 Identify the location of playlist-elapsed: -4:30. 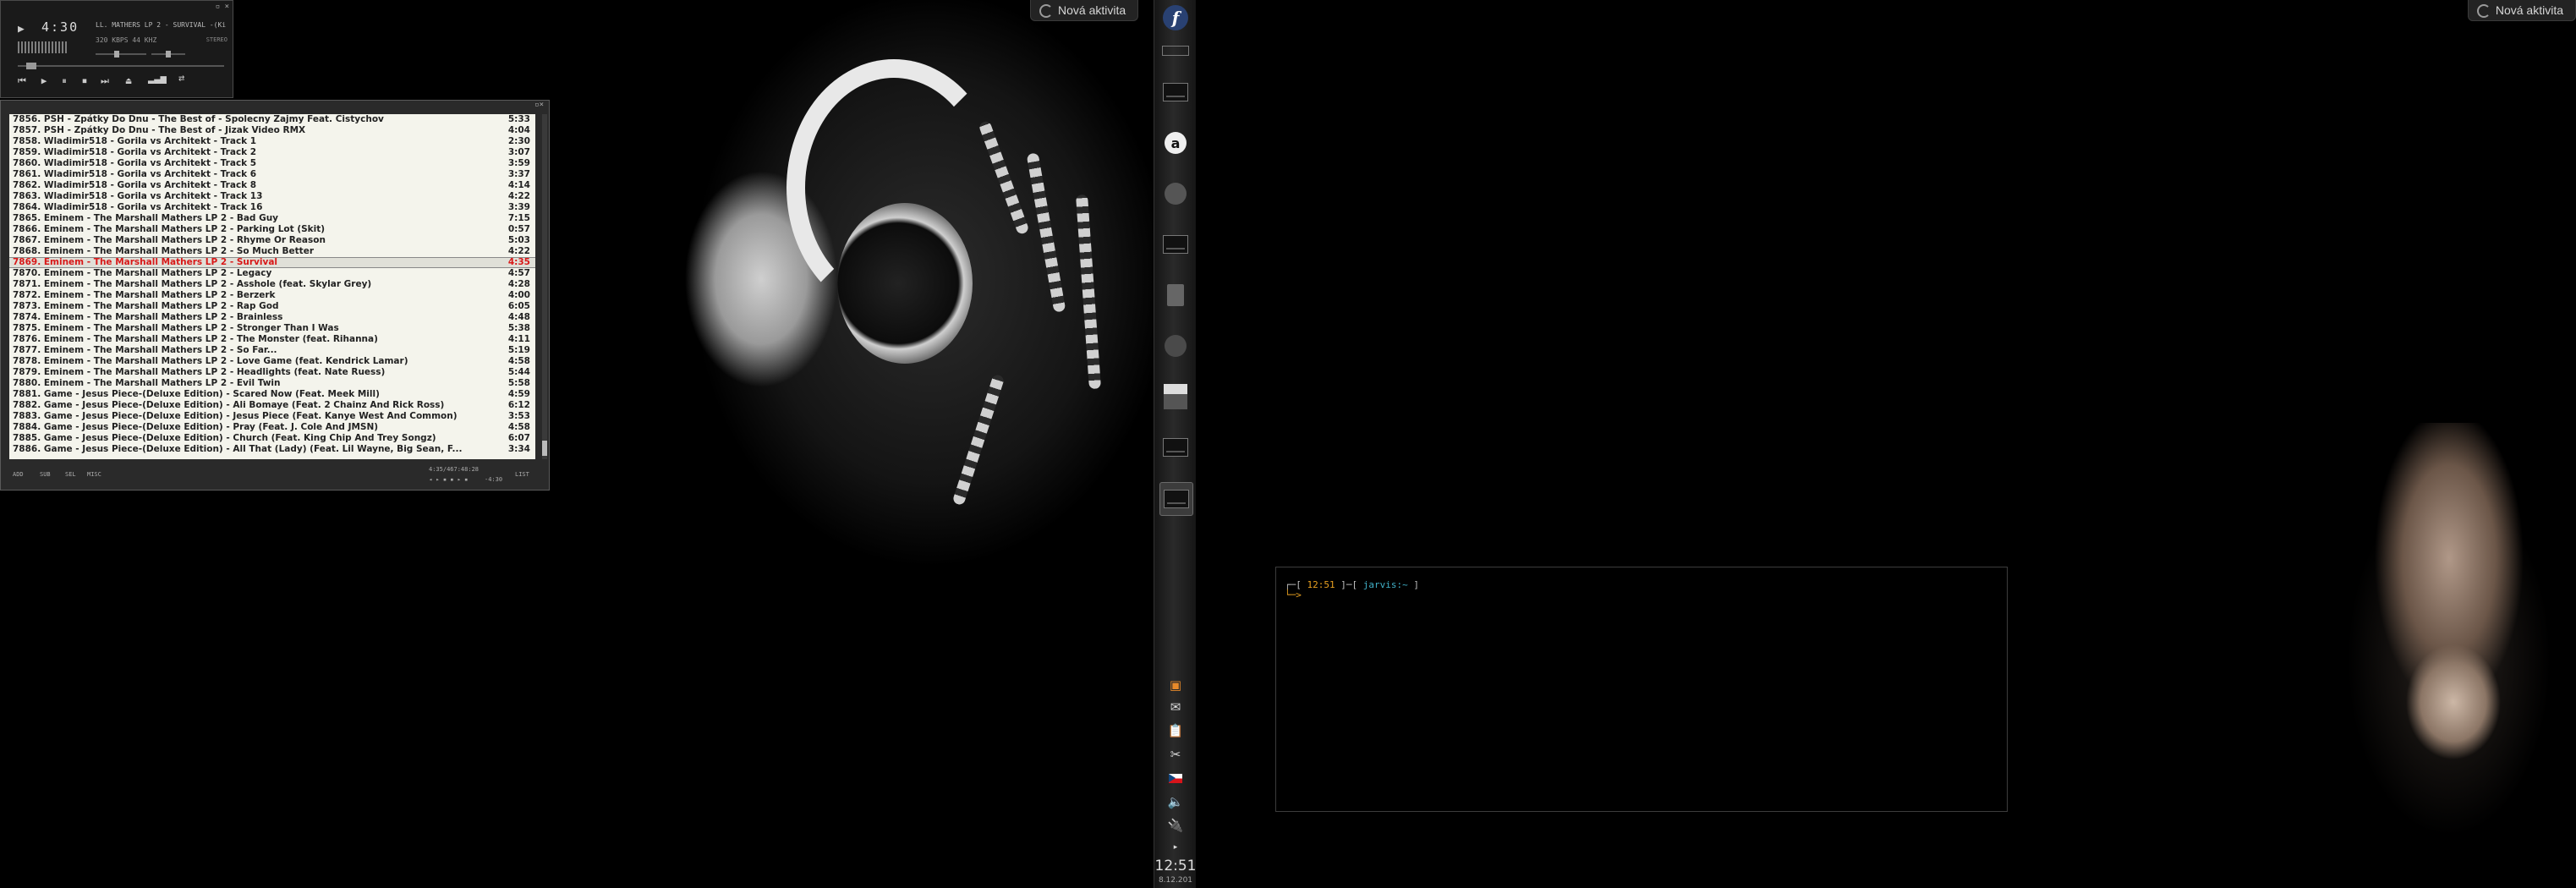
(494, 479).